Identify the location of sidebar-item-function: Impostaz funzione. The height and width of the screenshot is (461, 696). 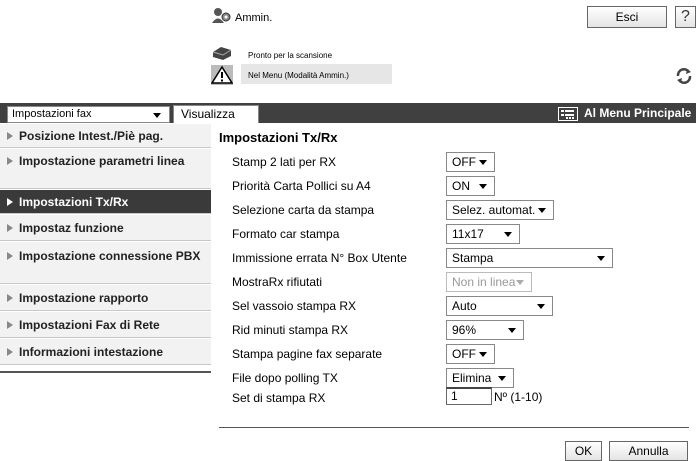
(105, 228).